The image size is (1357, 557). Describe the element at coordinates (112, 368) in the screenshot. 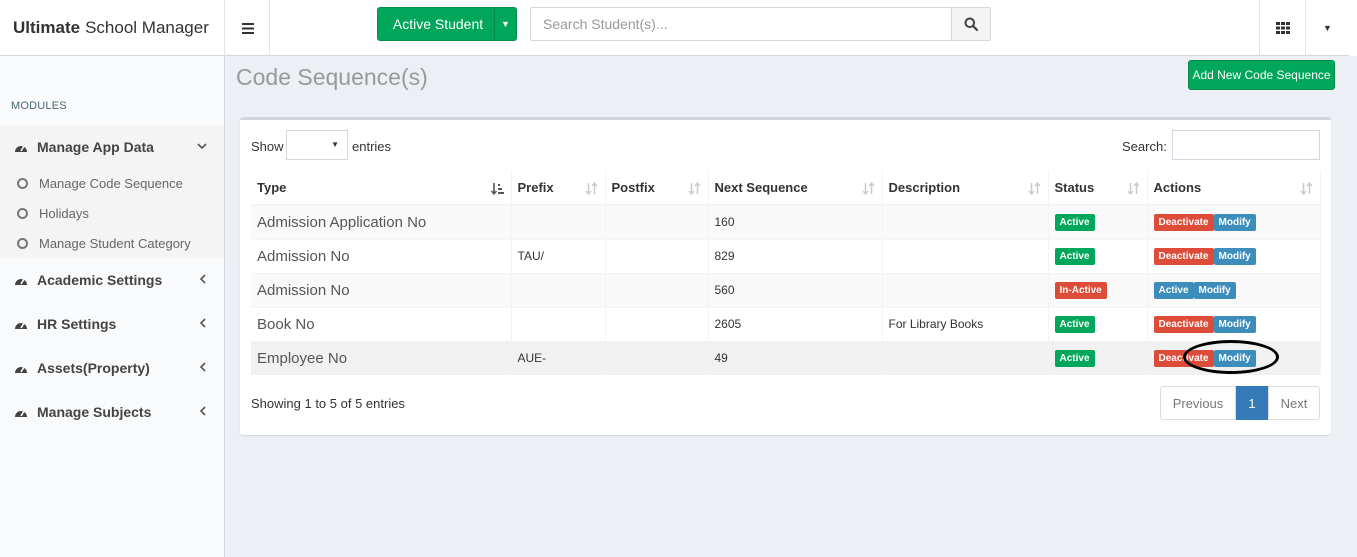

I see `sidebar-item-assets-property: Assets(Property)` at that location.